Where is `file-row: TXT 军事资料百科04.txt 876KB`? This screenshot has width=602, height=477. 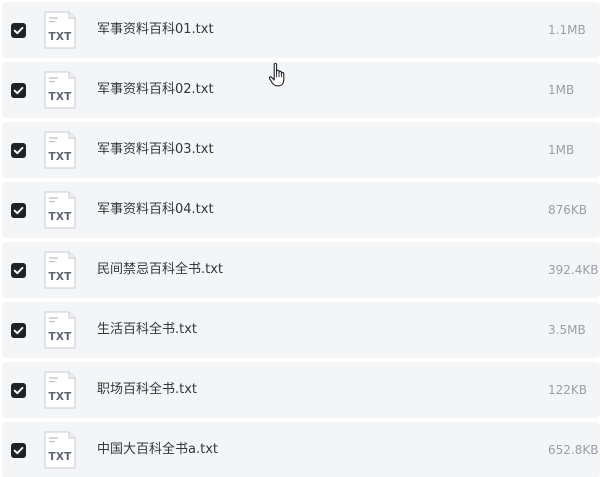 file-row: TXT 军事资料百科04.txt 876KB is located at coordinates (301, 210).